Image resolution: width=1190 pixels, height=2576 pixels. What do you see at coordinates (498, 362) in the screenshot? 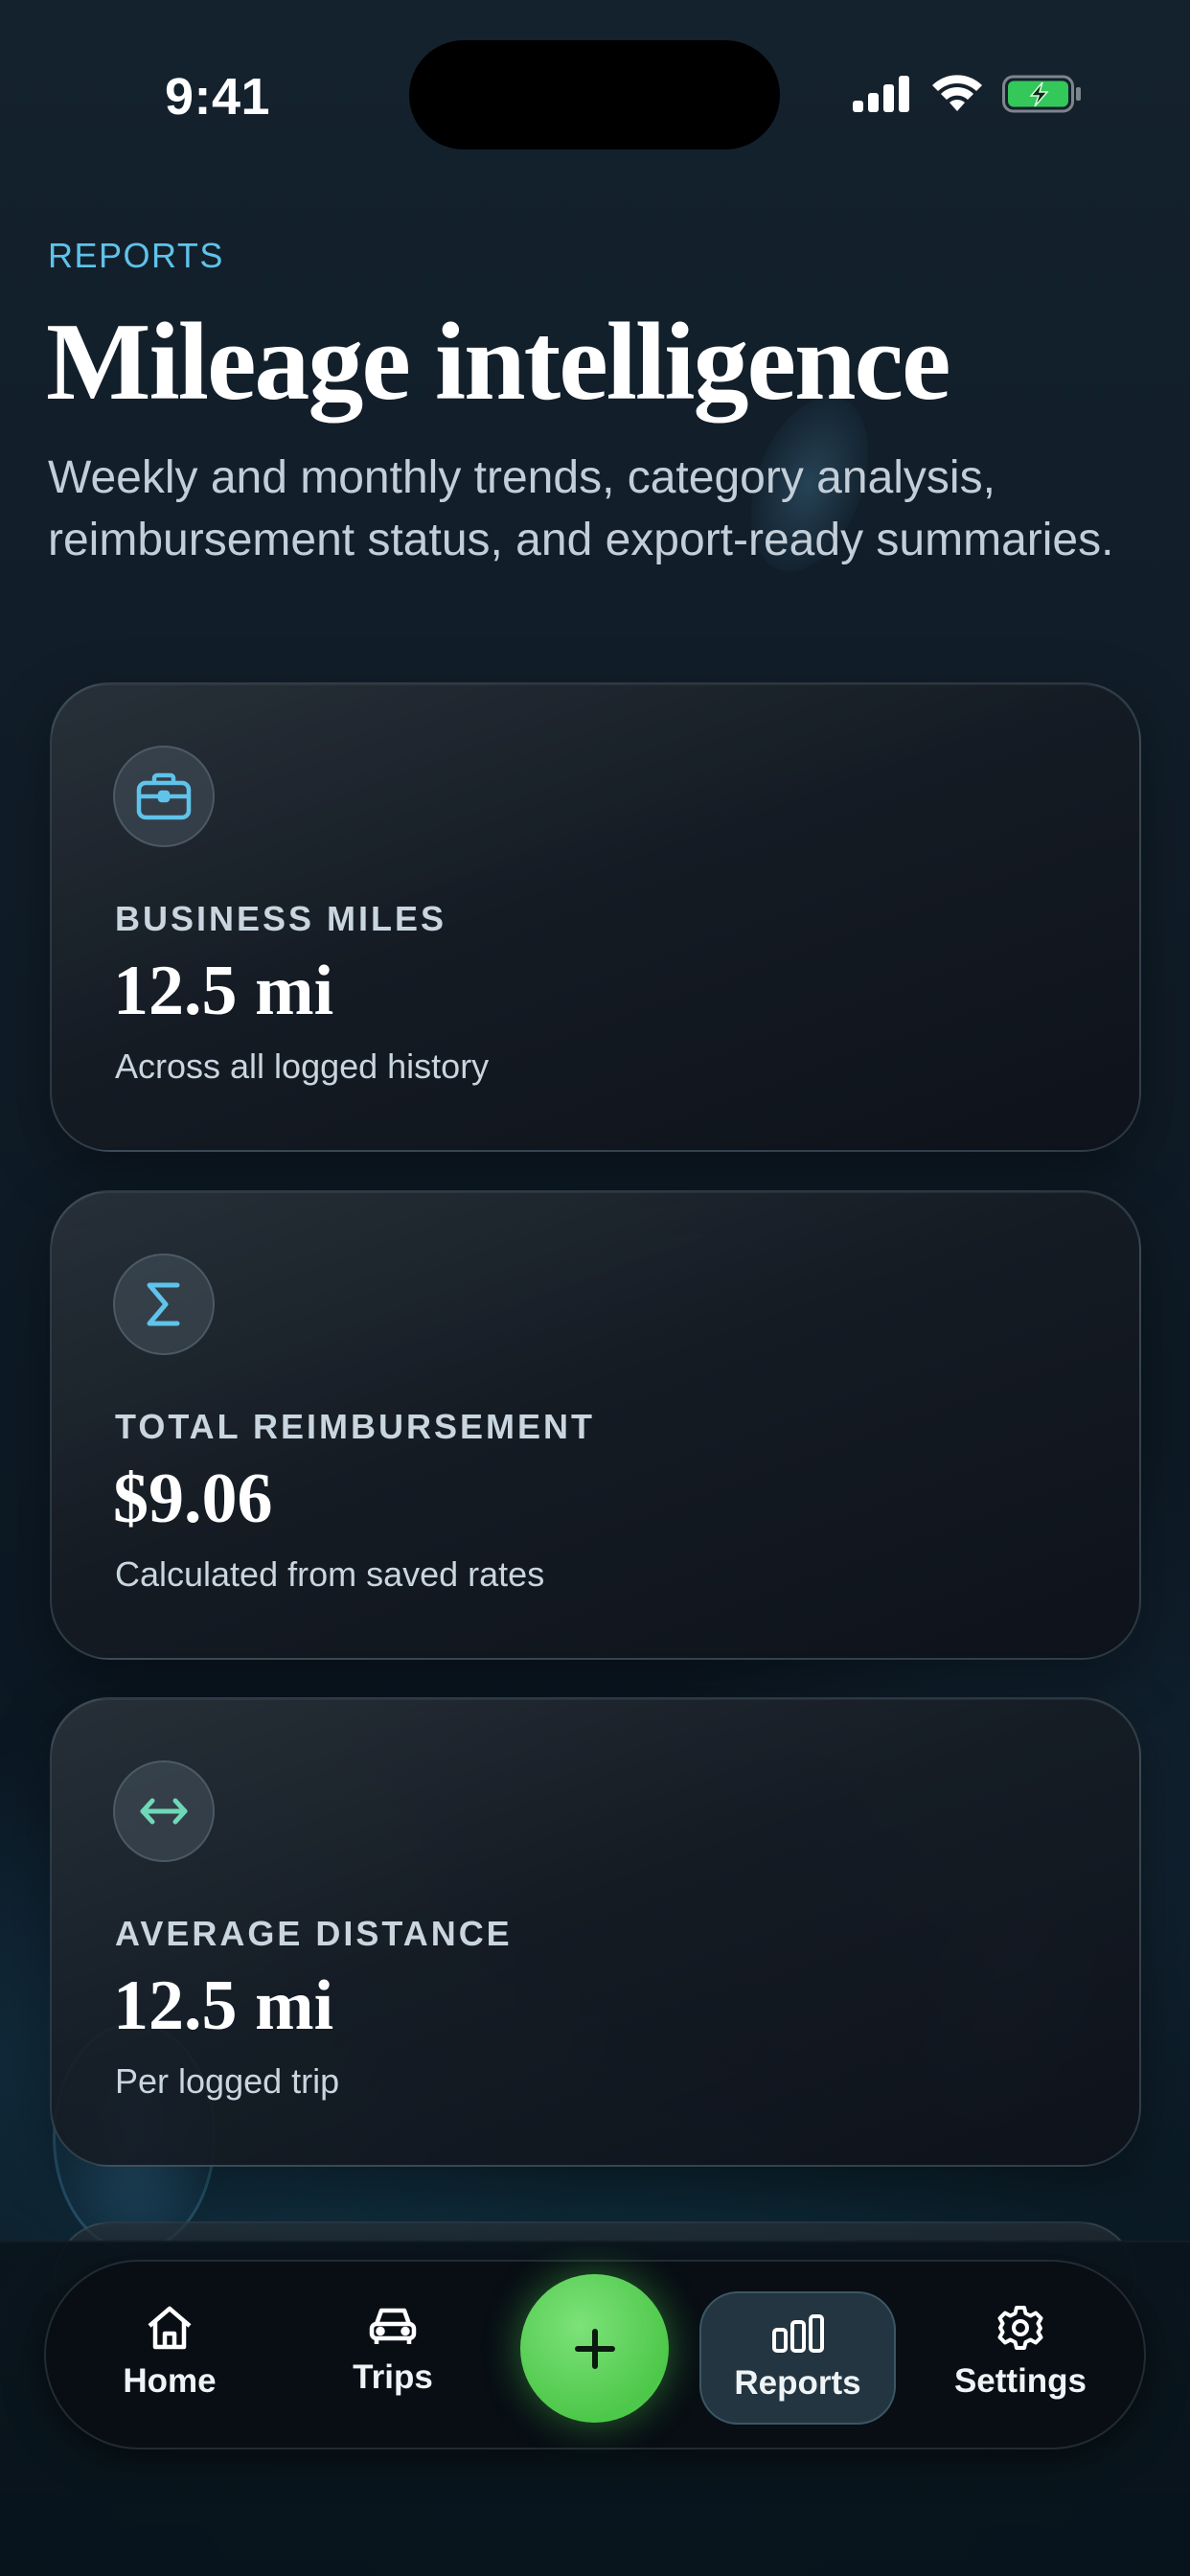
I see `page-title: Mileage intelligence` at bounding box center [498, 362].